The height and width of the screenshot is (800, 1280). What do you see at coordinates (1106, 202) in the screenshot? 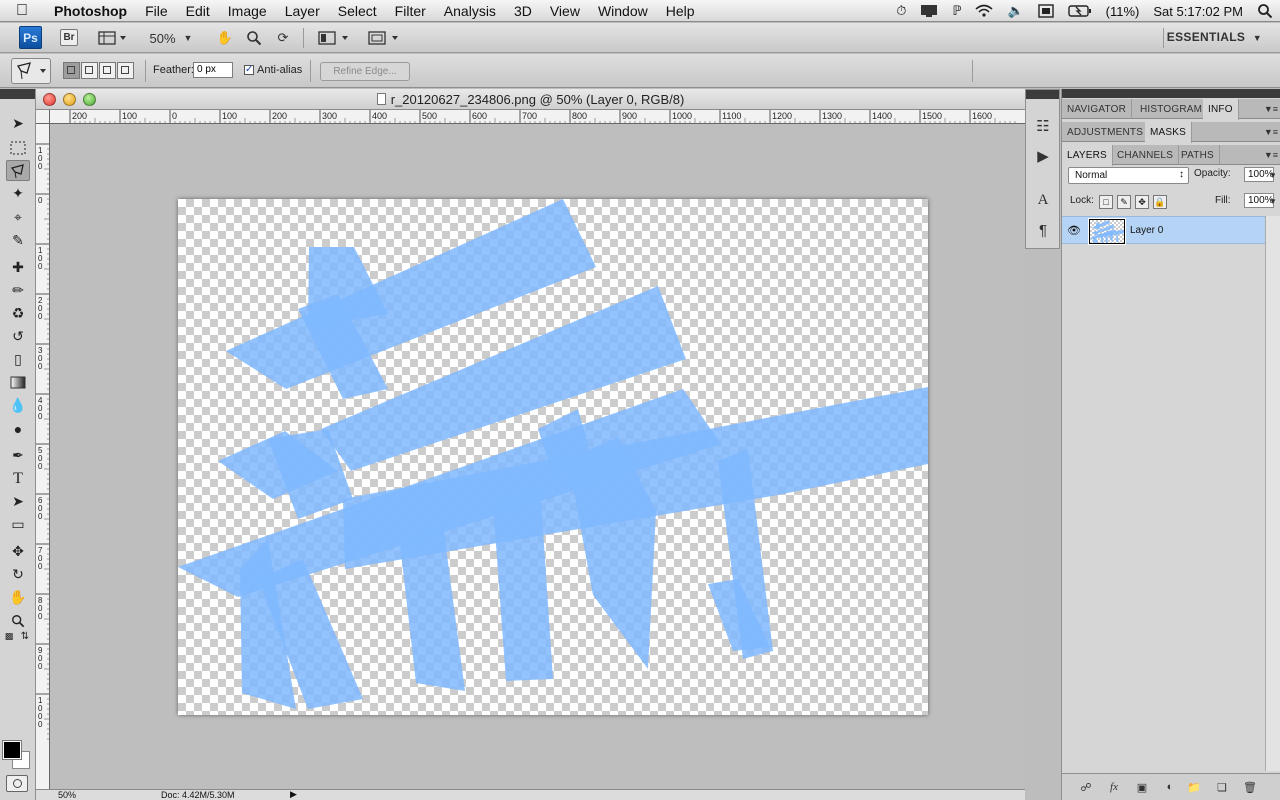
I see `lock-transparent-icon: □` at bounding box center [1106, 202].